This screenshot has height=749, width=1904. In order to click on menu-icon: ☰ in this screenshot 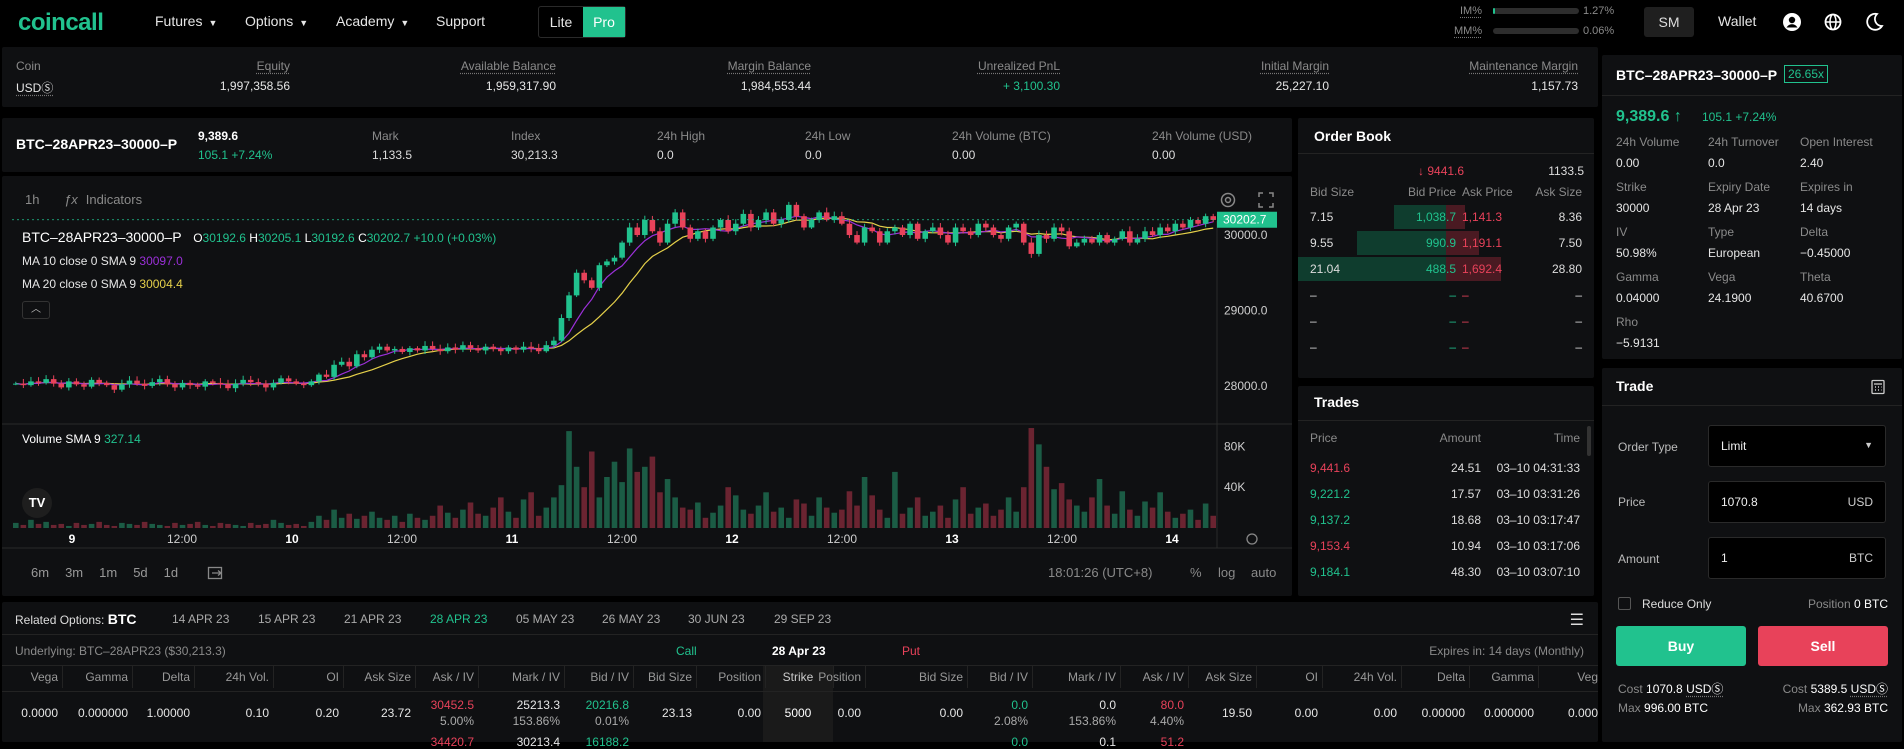, I will do `click(1577, 620)`.